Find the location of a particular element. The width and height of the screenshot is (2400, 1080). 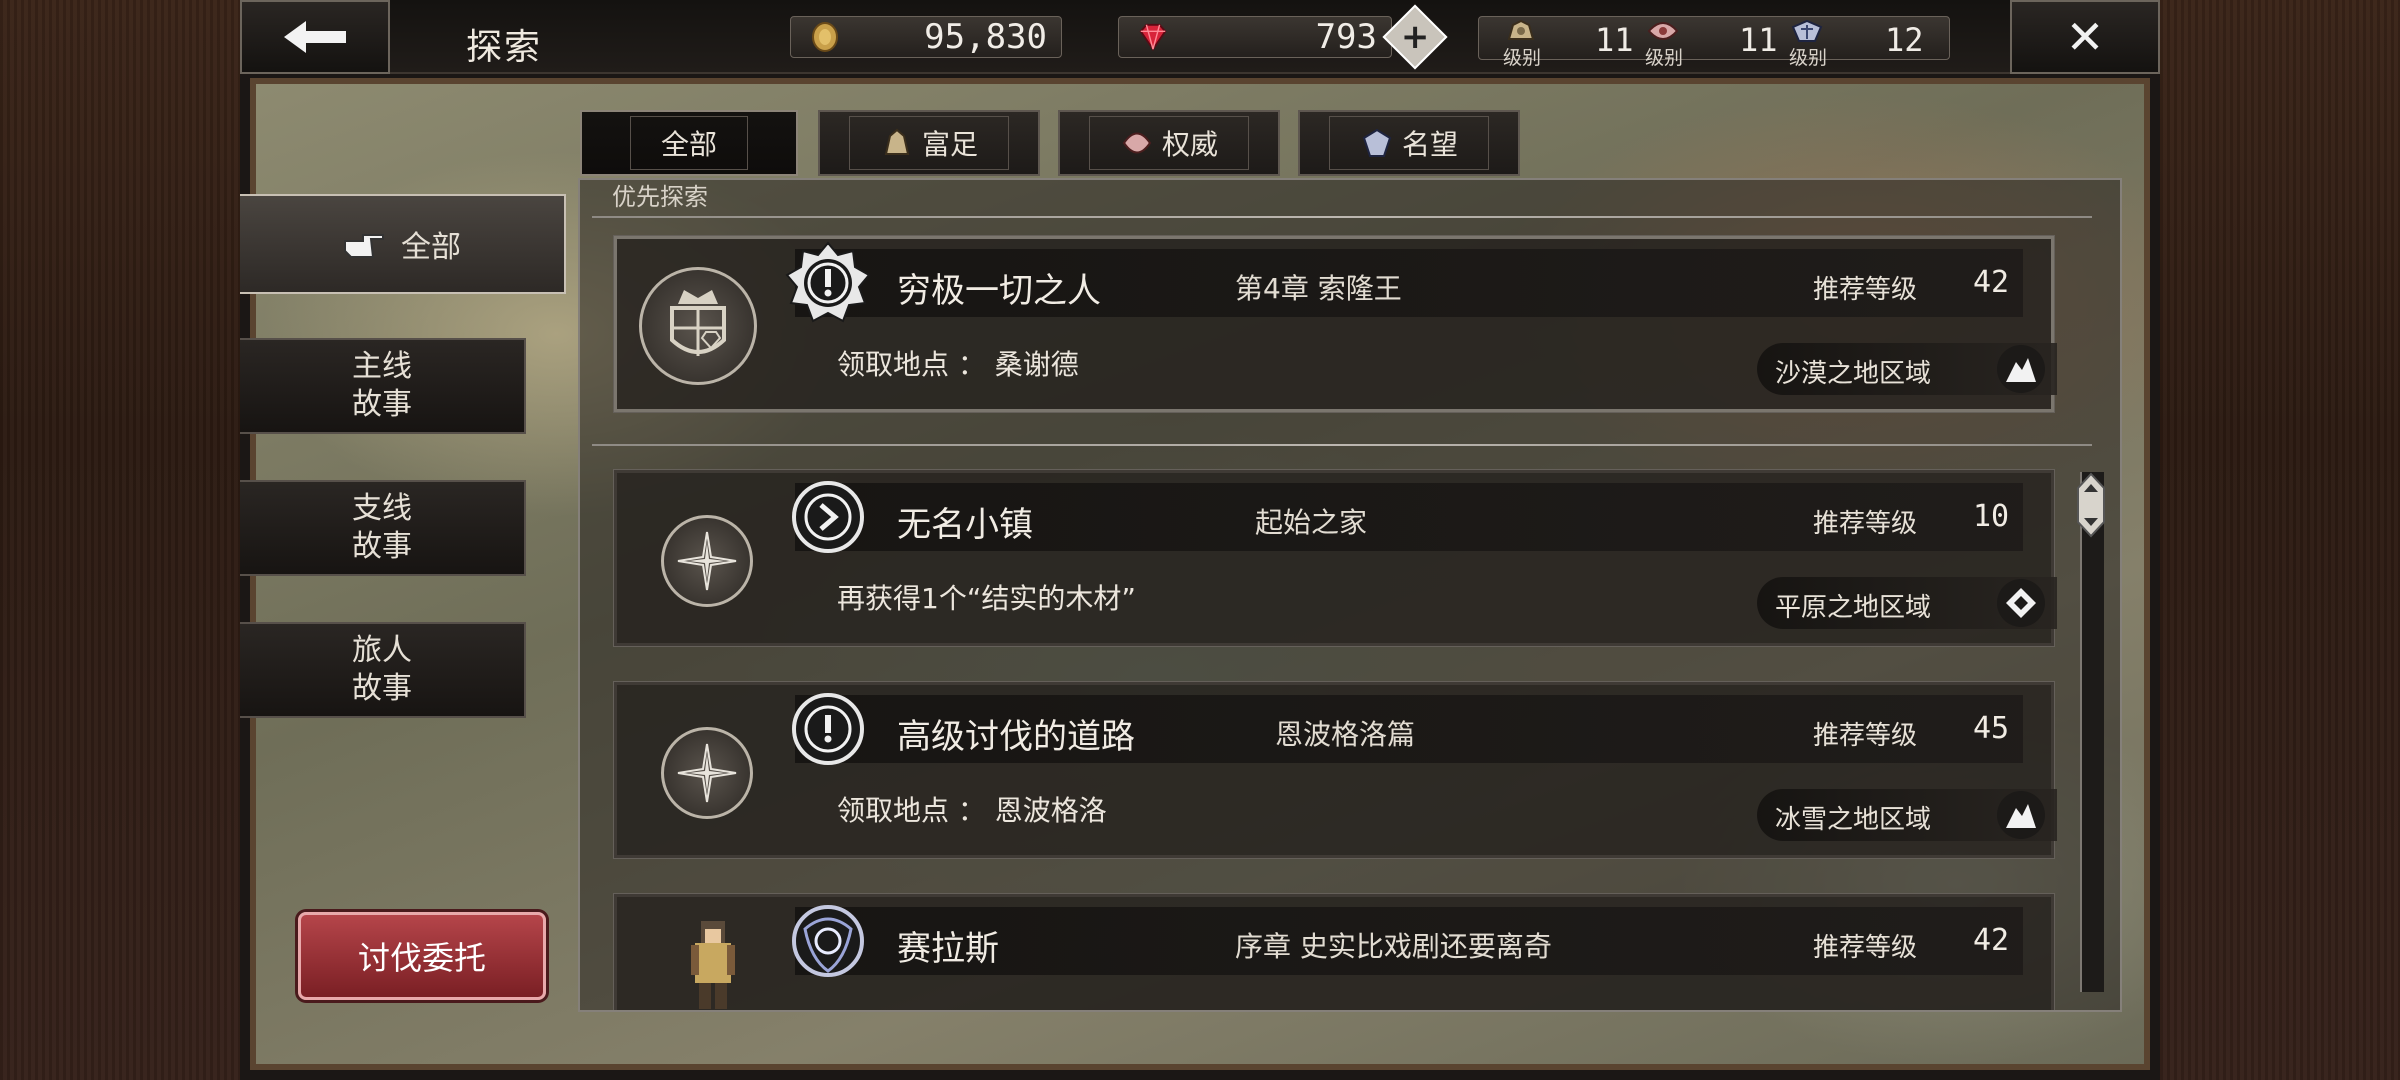

quest-title-strip: 赛拉斯 序章 史实比戏剧还要离奇 推荐等级 42 is located at coordinates (1407, 941).